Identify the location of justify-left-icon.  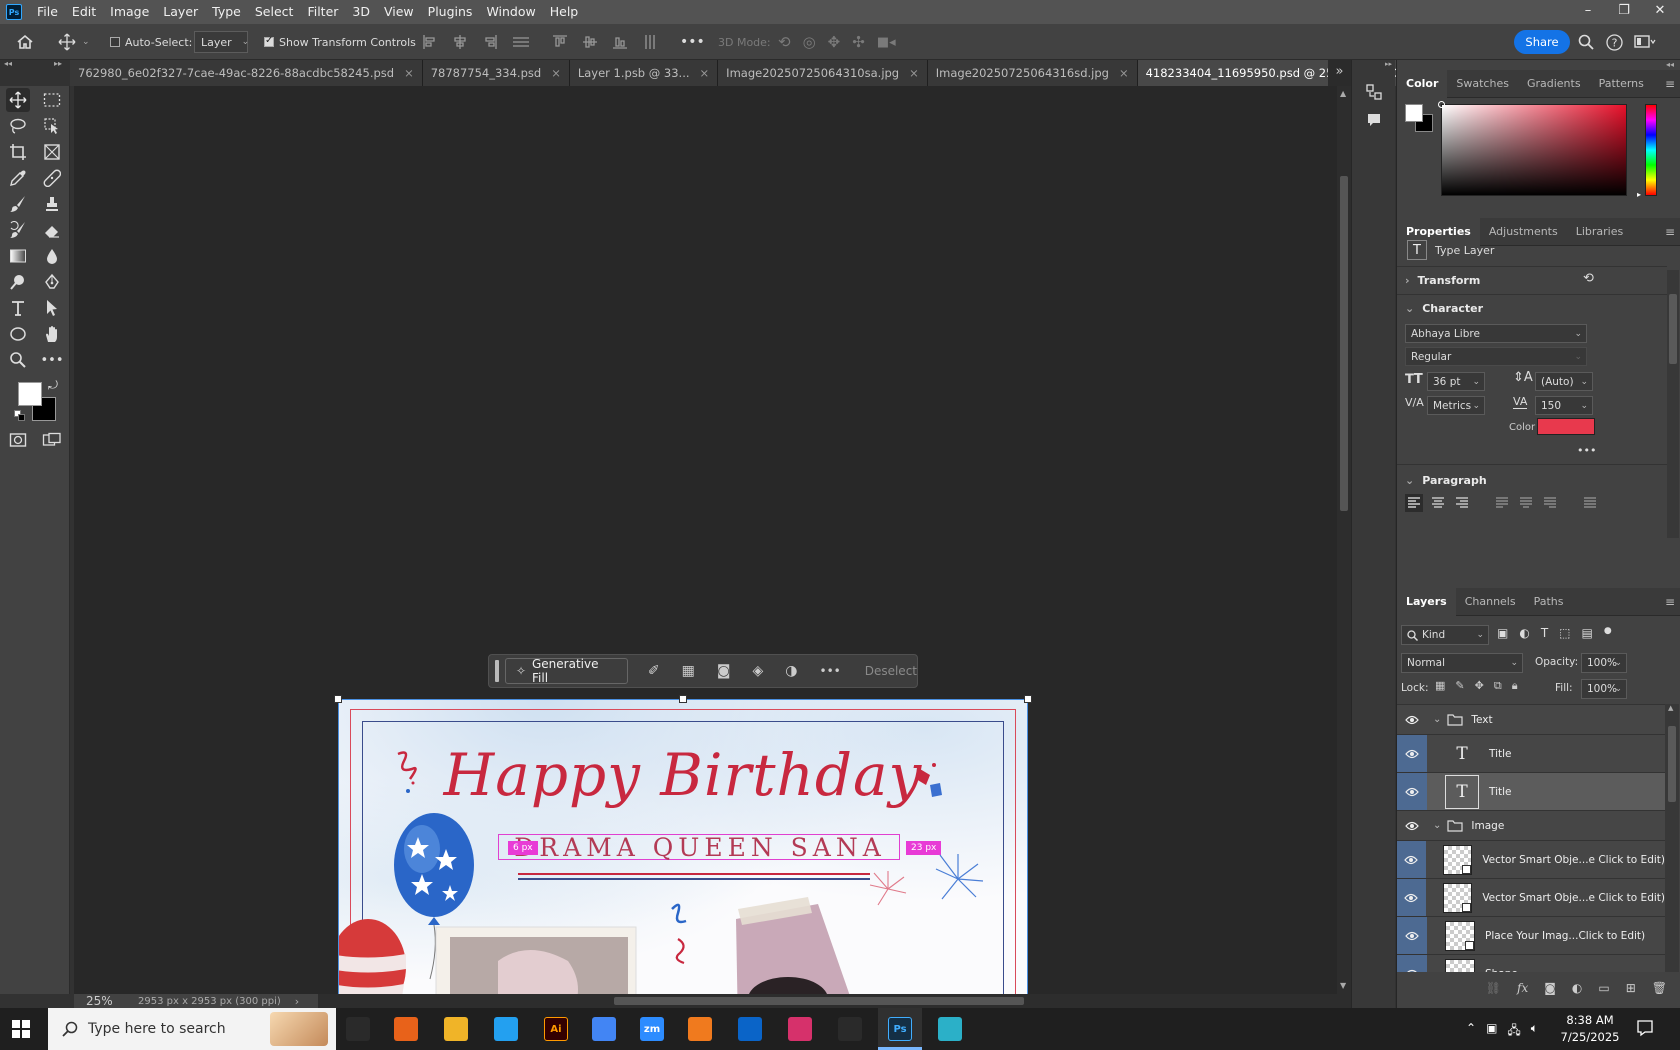
(1502, 503).